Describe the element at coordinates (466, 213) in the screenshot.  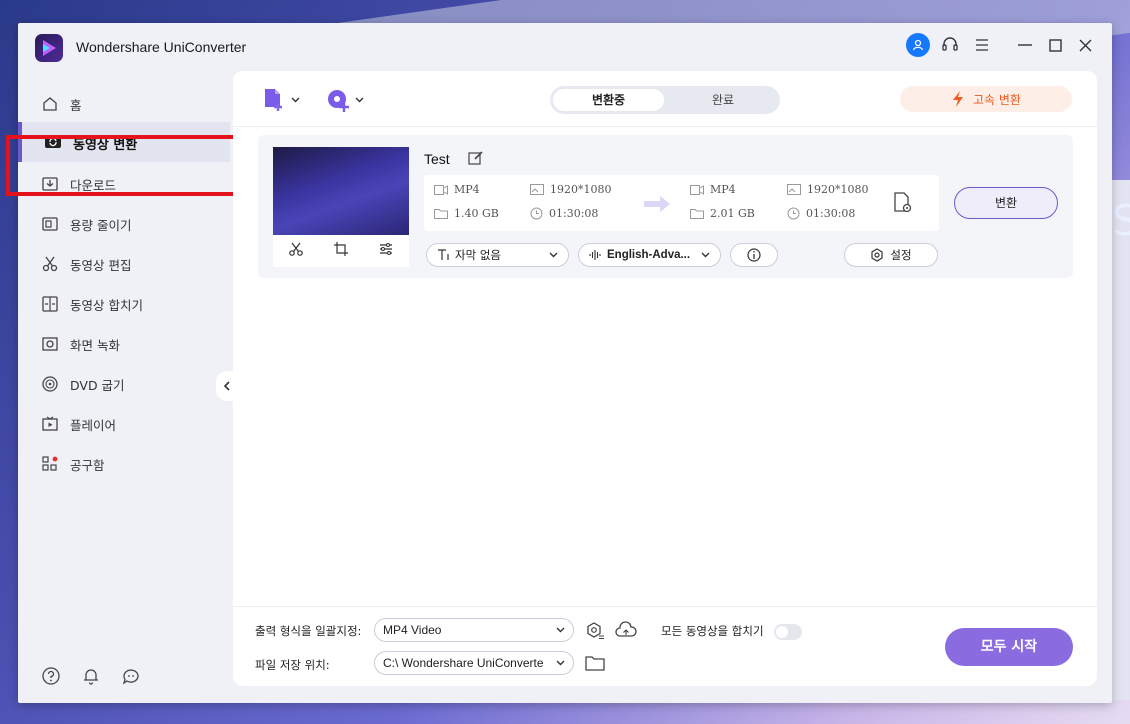
I see `source-size: 1.40 GB` at that location.